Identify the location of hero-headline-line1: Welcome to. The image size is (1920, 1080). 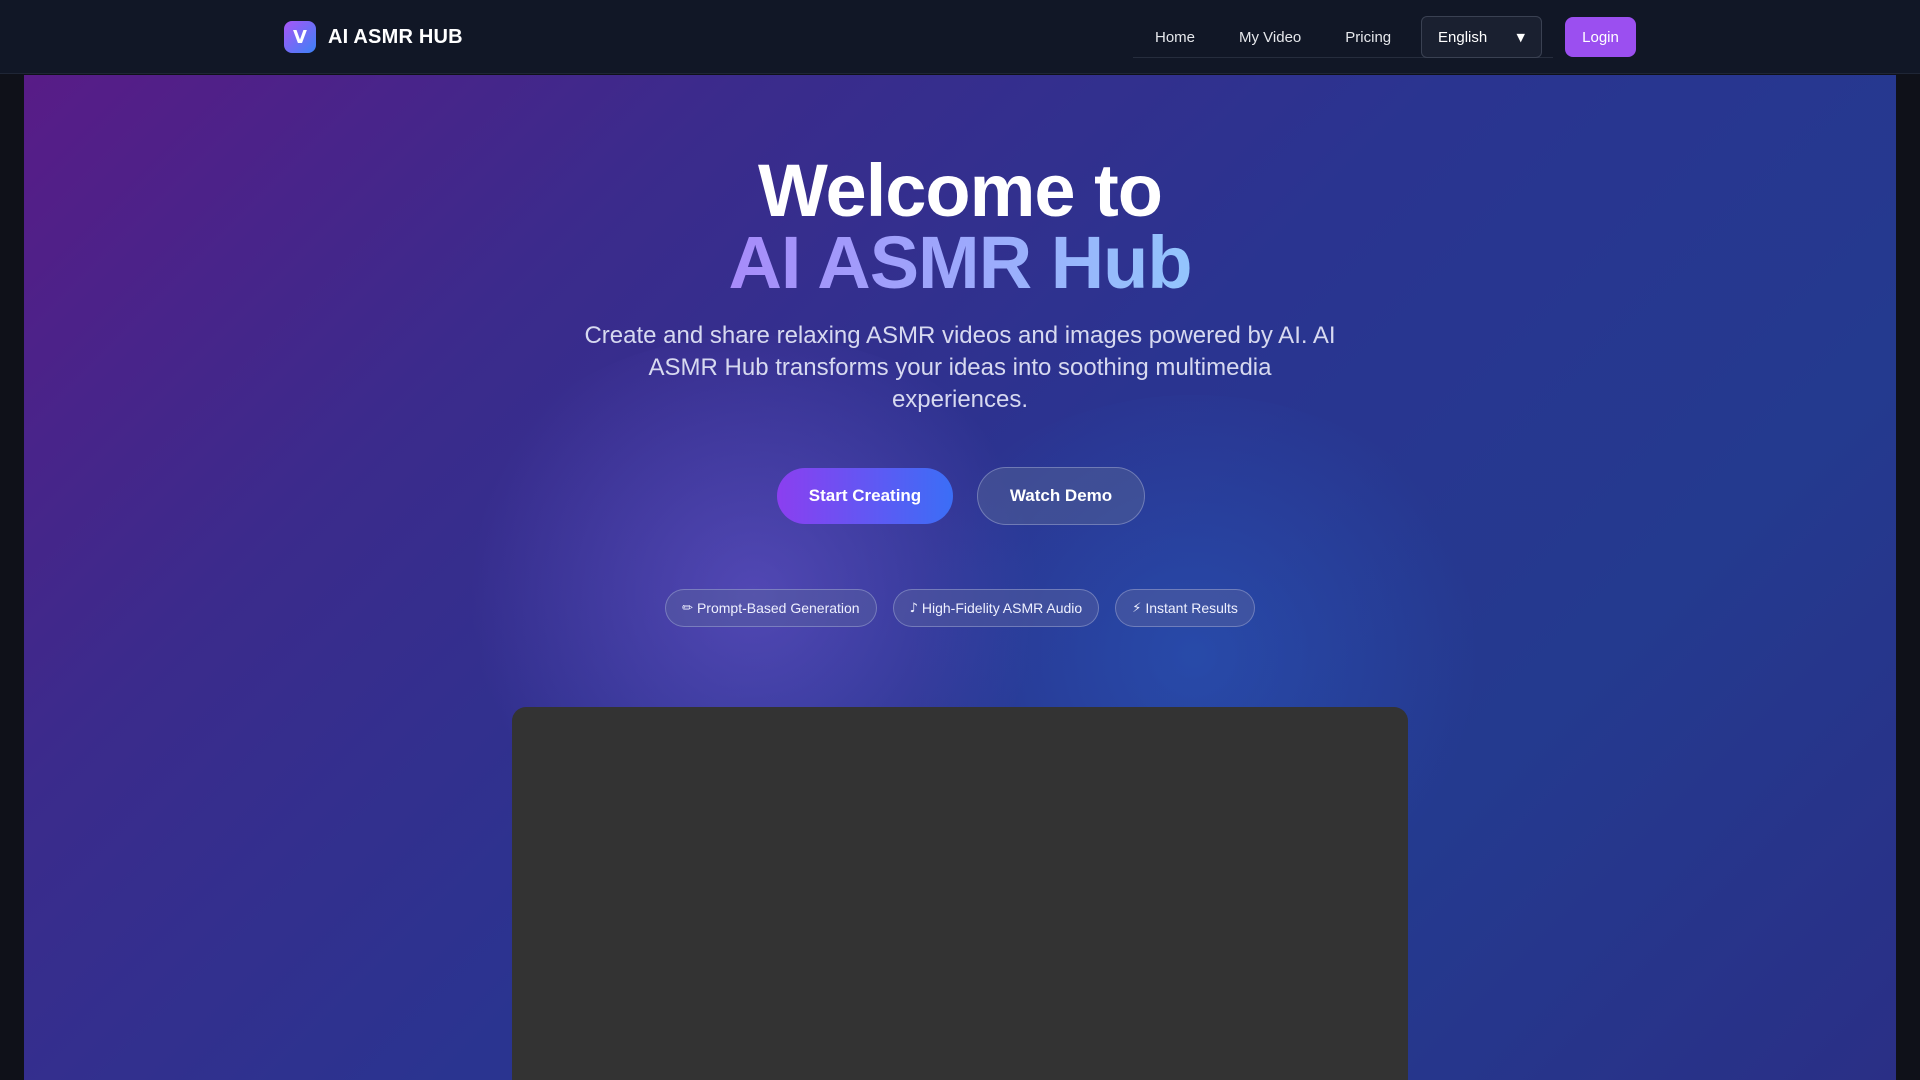
(960, 190).